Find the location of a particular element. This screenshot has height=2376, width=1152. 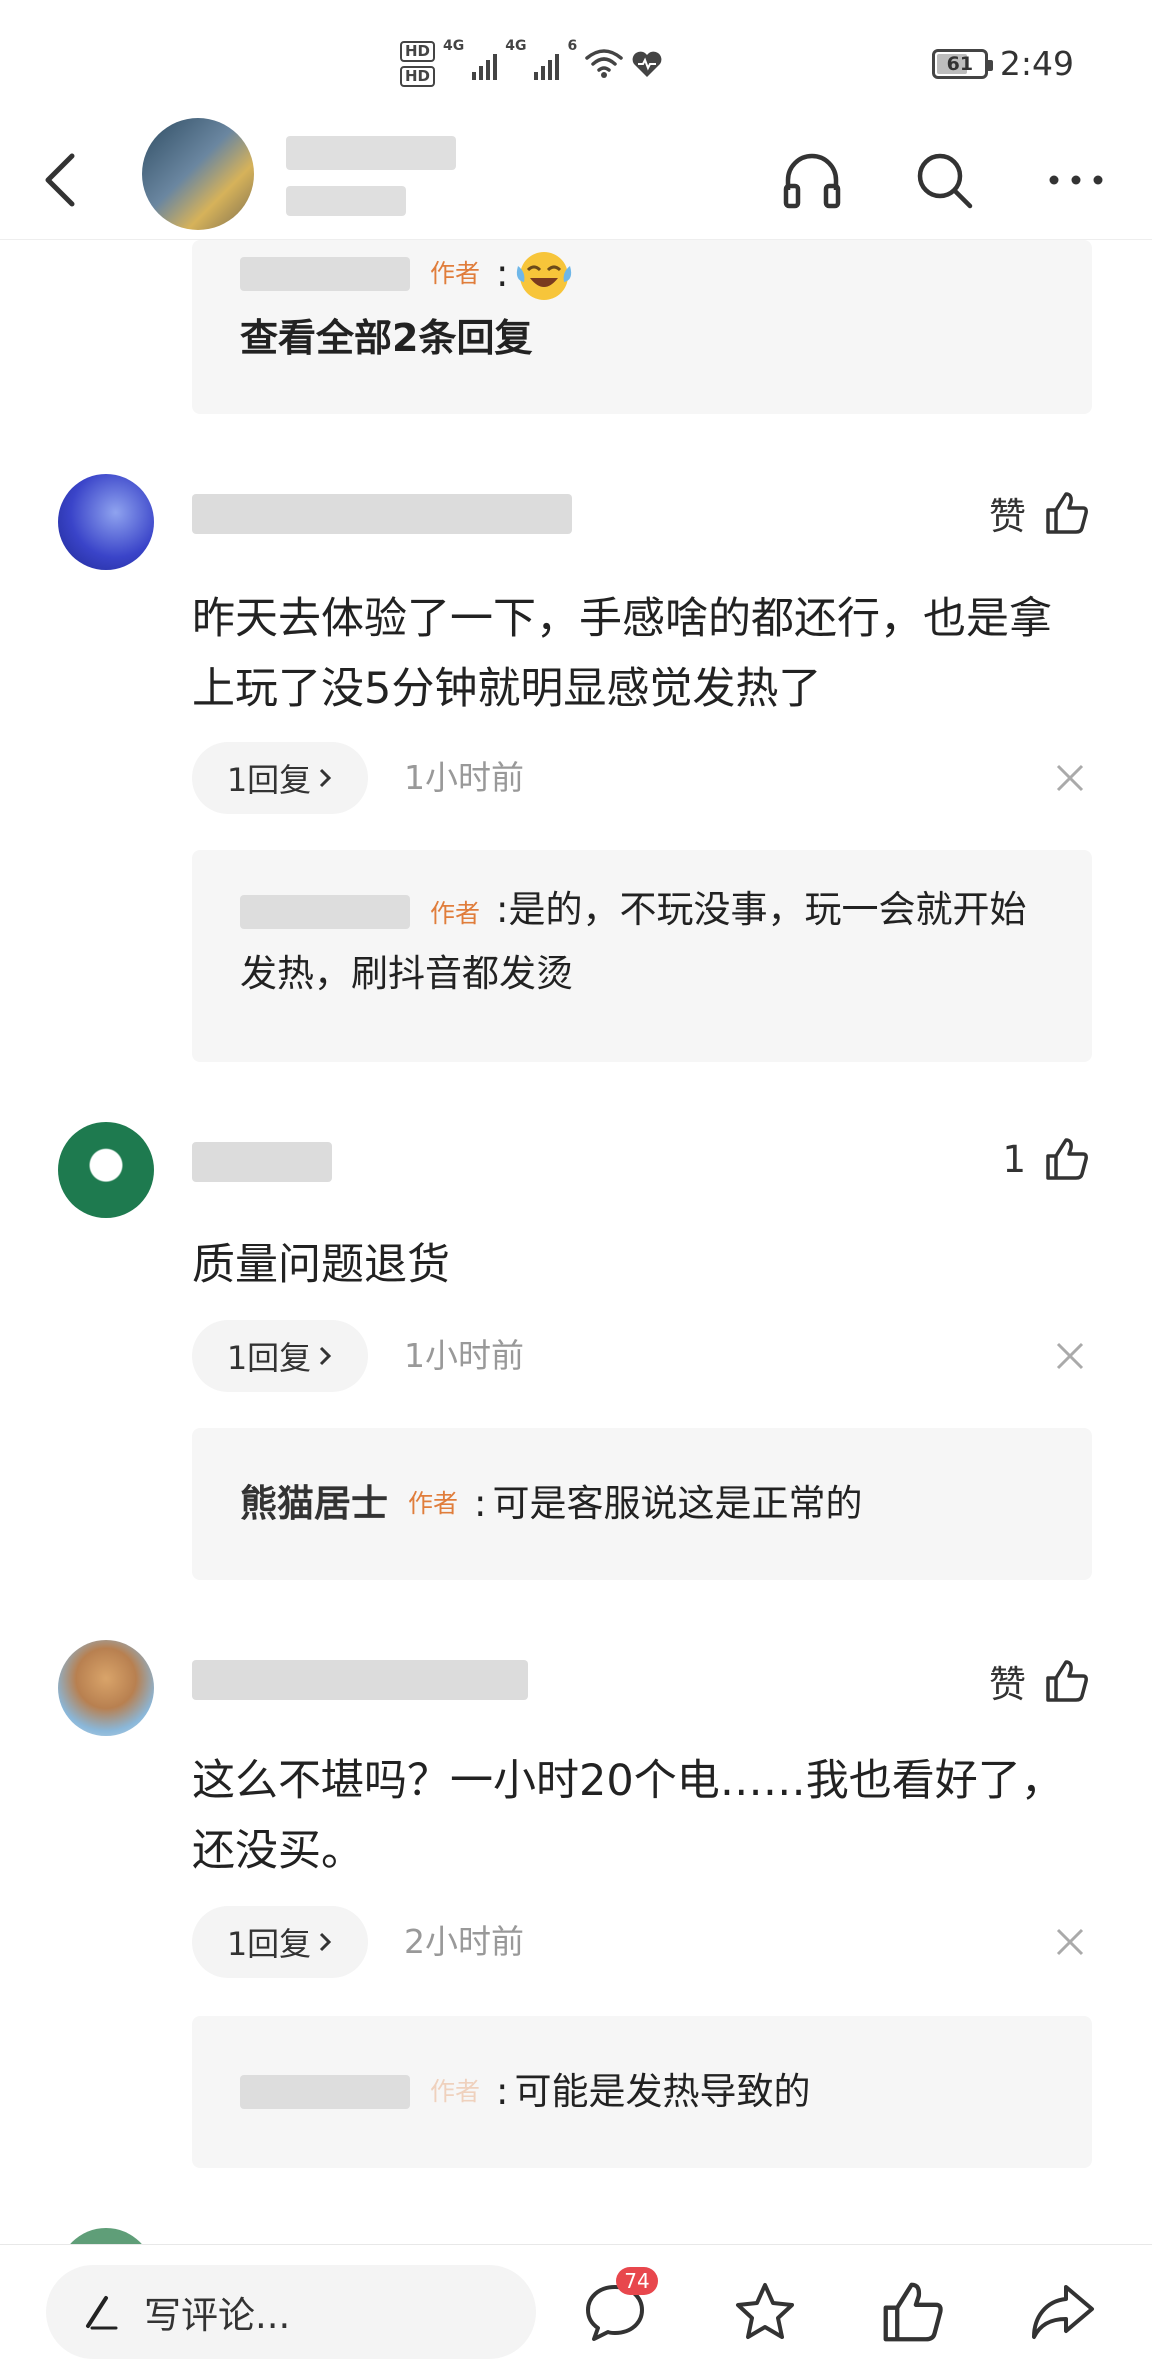

search-icon is located at coordinates (945, 181).